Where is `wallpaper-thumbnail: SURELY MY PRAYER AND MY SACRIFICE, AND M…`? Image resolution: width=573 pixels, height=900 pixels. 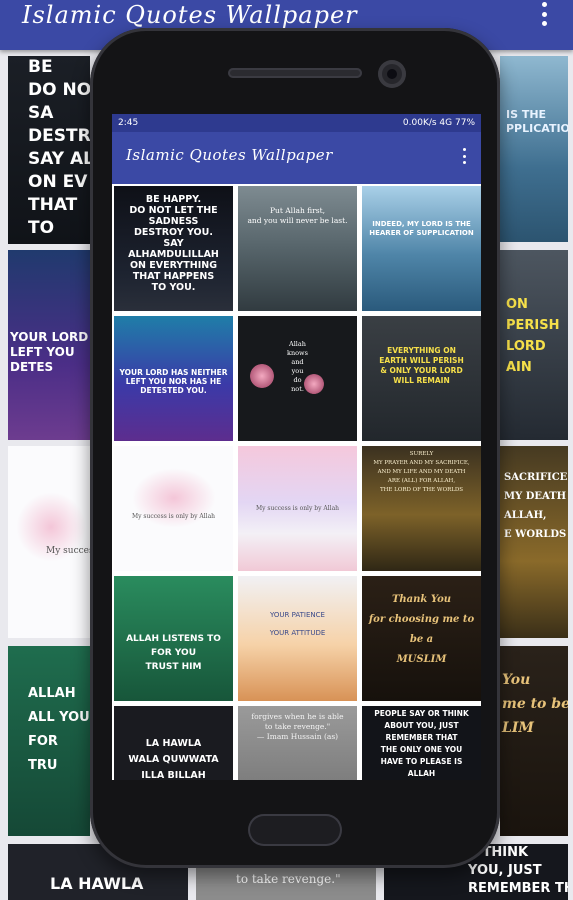
wallpaper-thumbnail: SURELY MY PRAYER AND MY SACRIFICE, AND M… is located at coordinates (421, 508).